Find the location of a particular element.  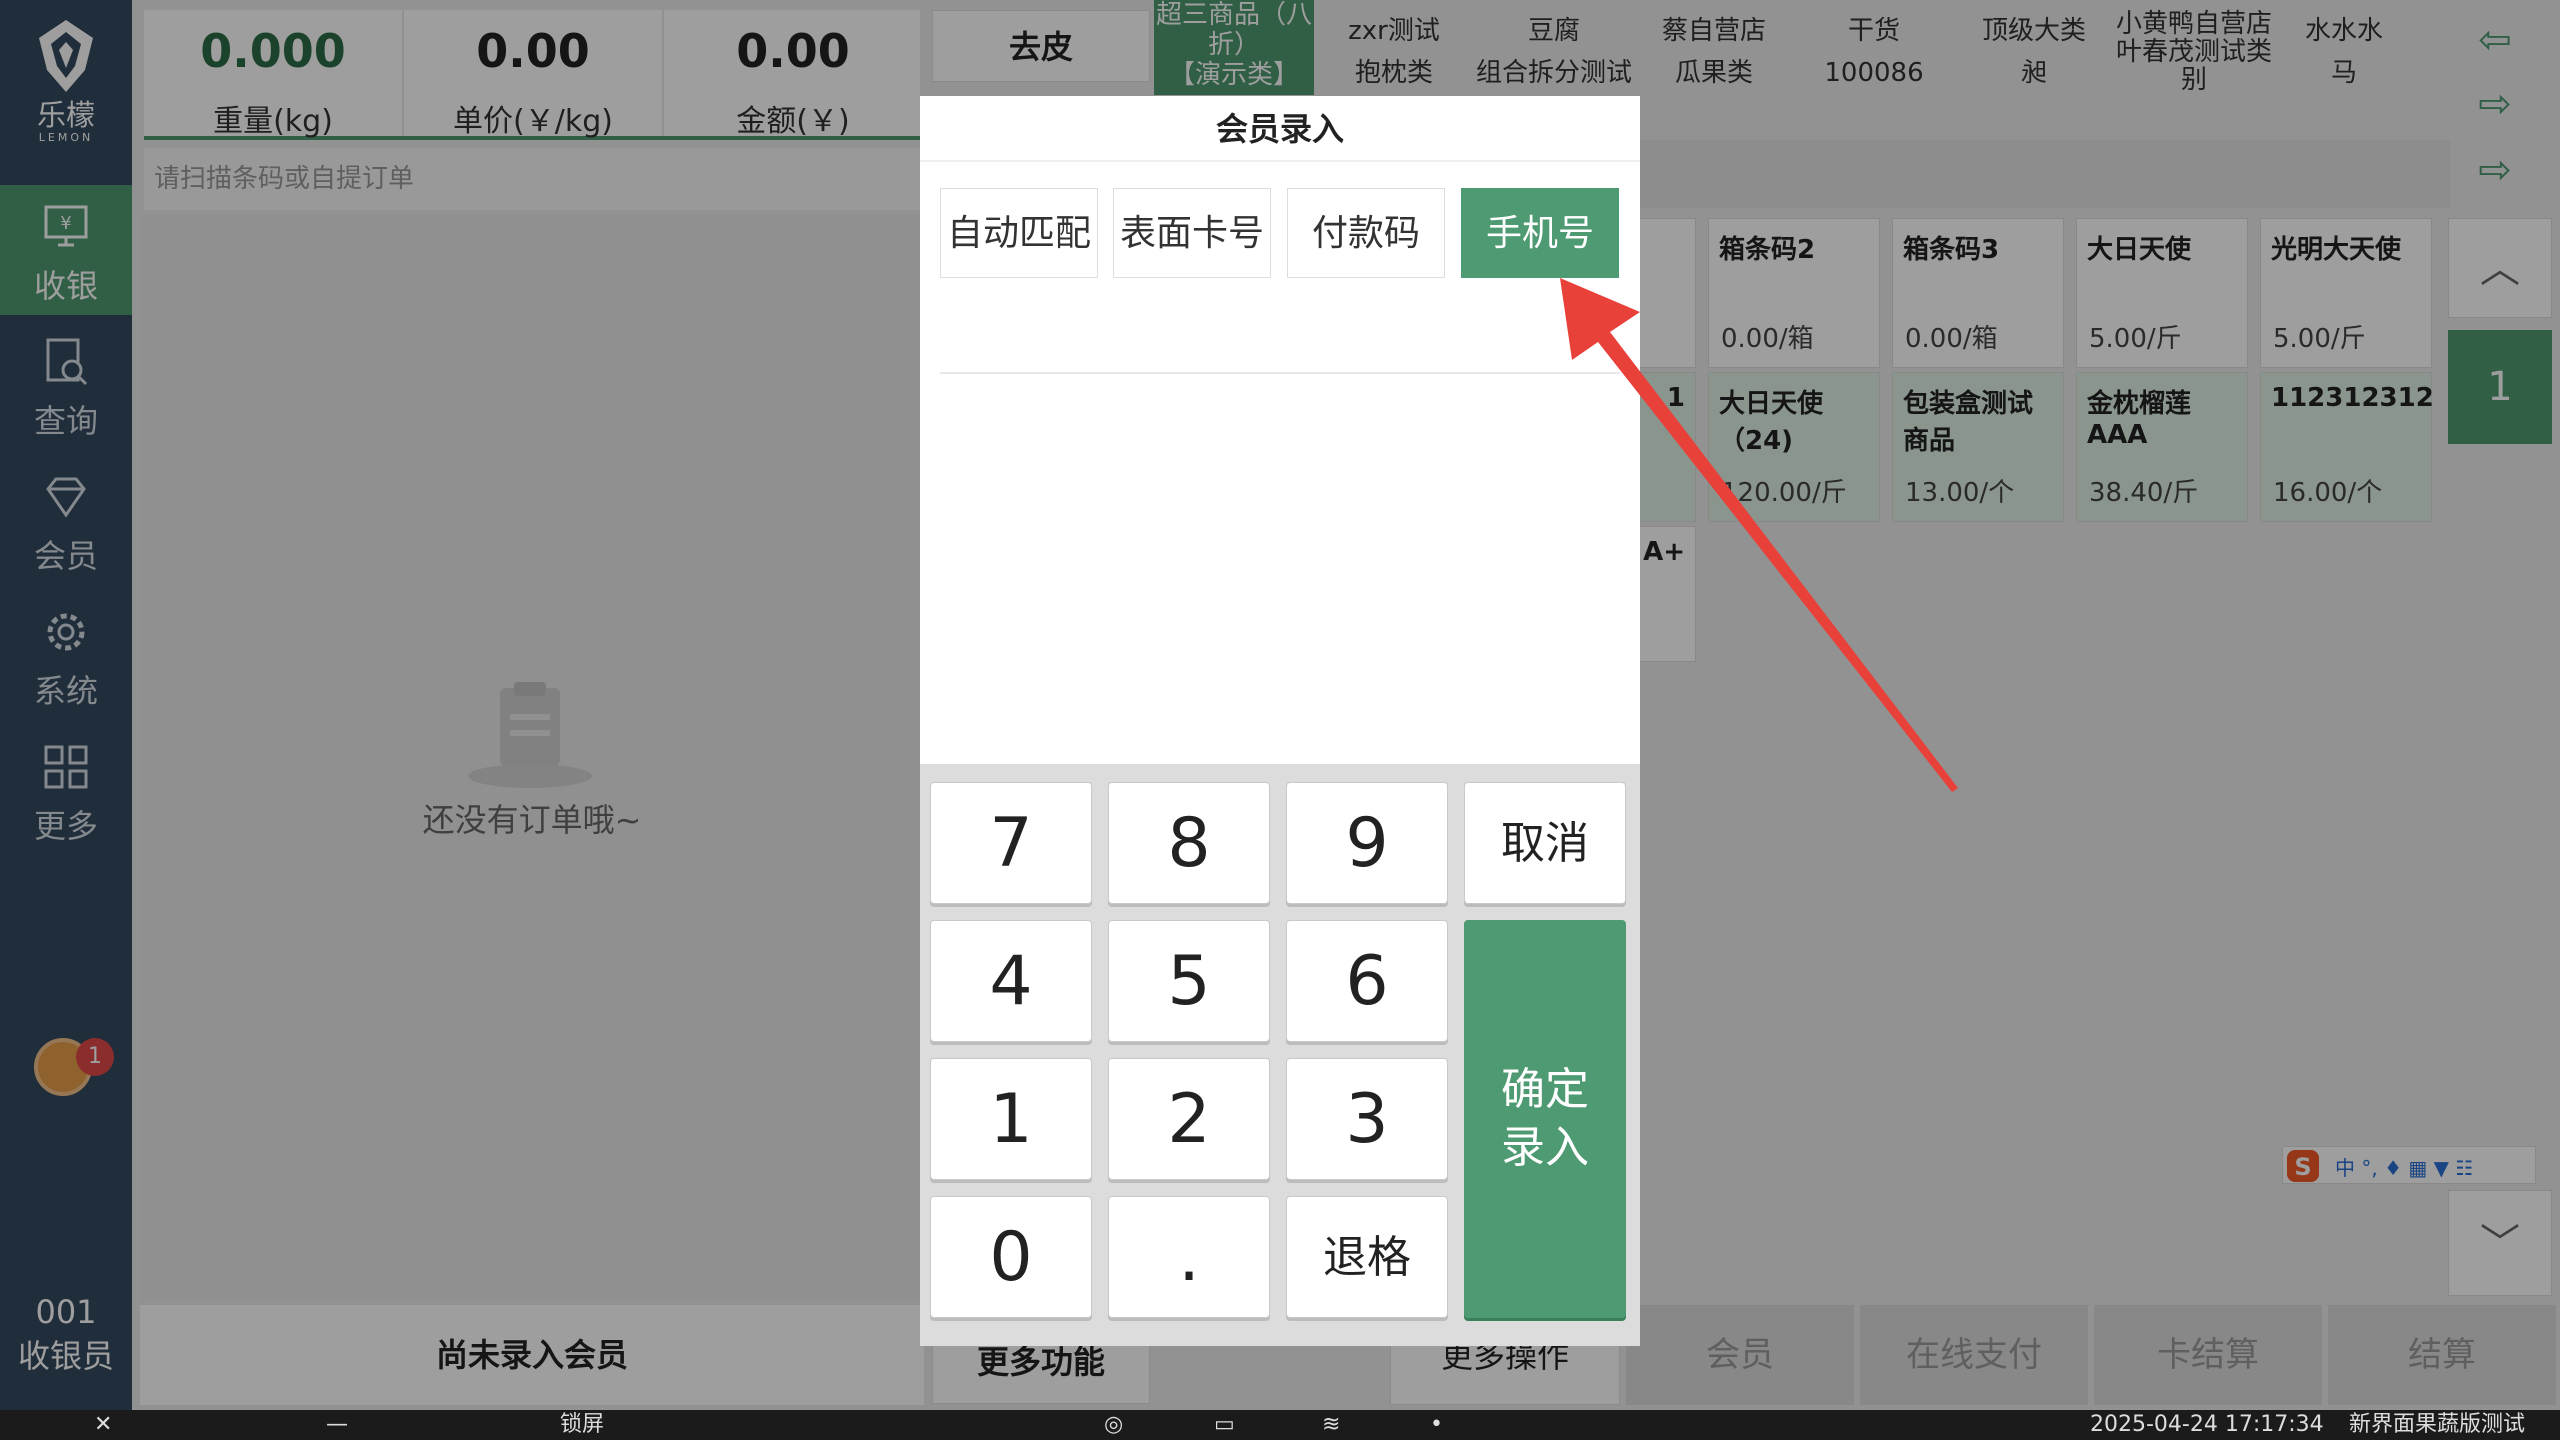

lock-screen-label: 锁屏 is located at coordinates (582, 1425).